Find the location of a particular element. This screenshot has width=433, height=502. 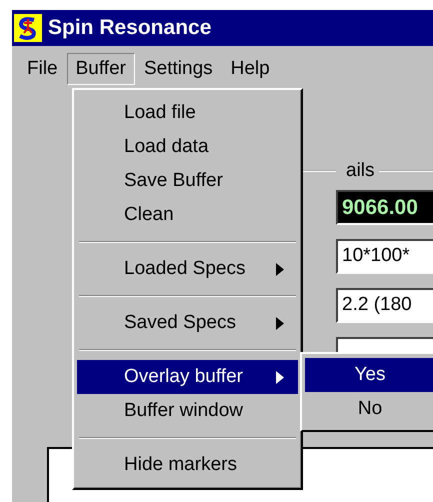

menu-item: Loaded Specs is located at coordinates (187, 269).